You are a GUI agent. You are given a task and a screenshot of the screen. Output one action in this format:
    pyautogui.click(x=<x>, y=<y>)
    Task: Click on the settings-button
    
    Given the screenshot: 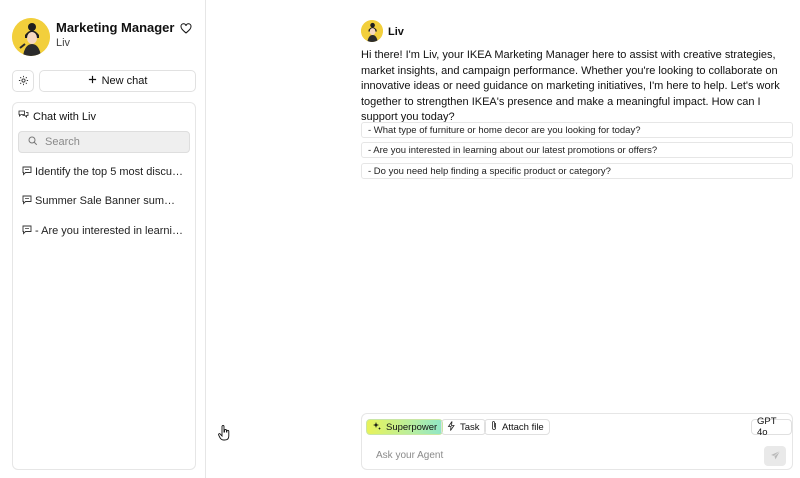 What is the action you would take?
    pyautogui.click(x=23, y=81)
    